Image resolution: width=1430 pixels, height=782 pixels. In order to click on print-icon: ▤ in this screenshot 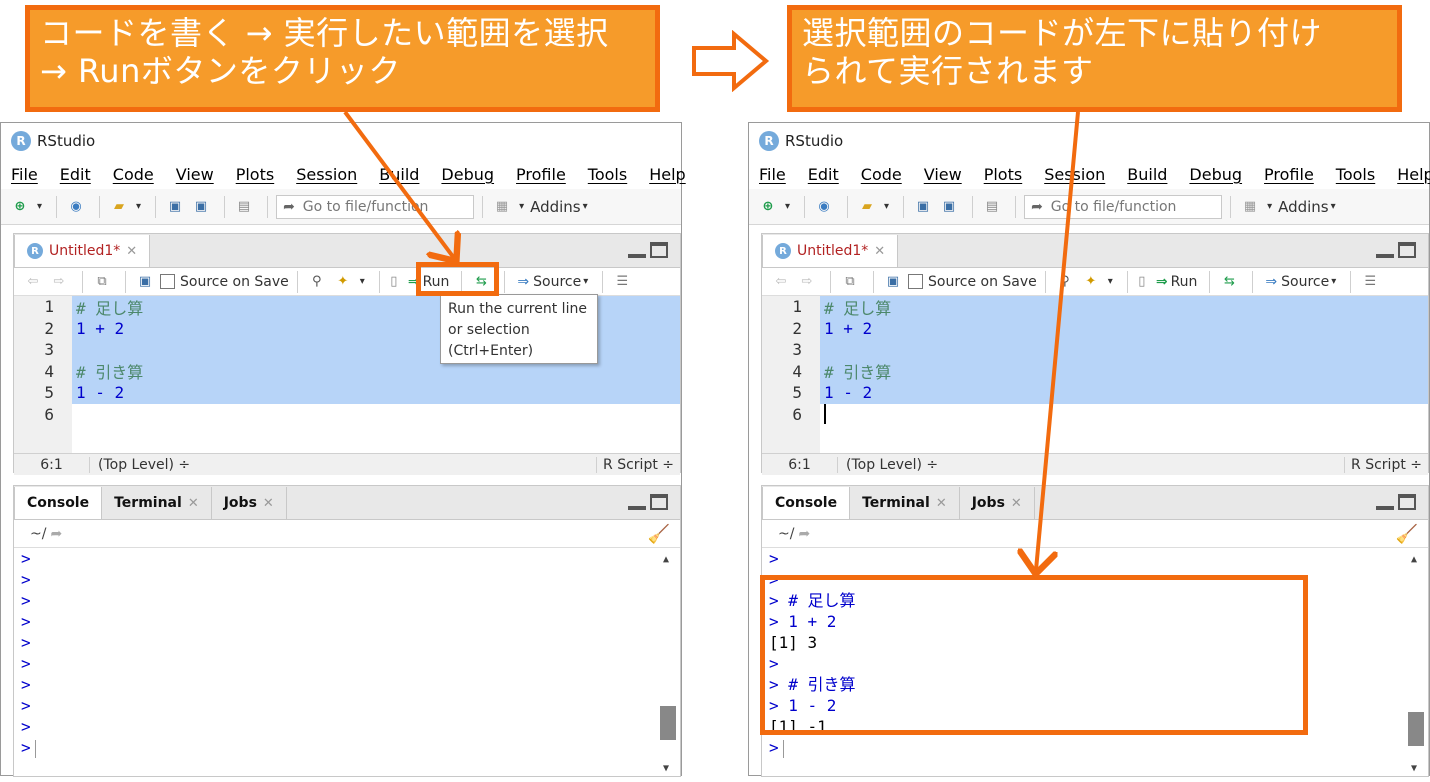, I will do `click(992, 207)`.